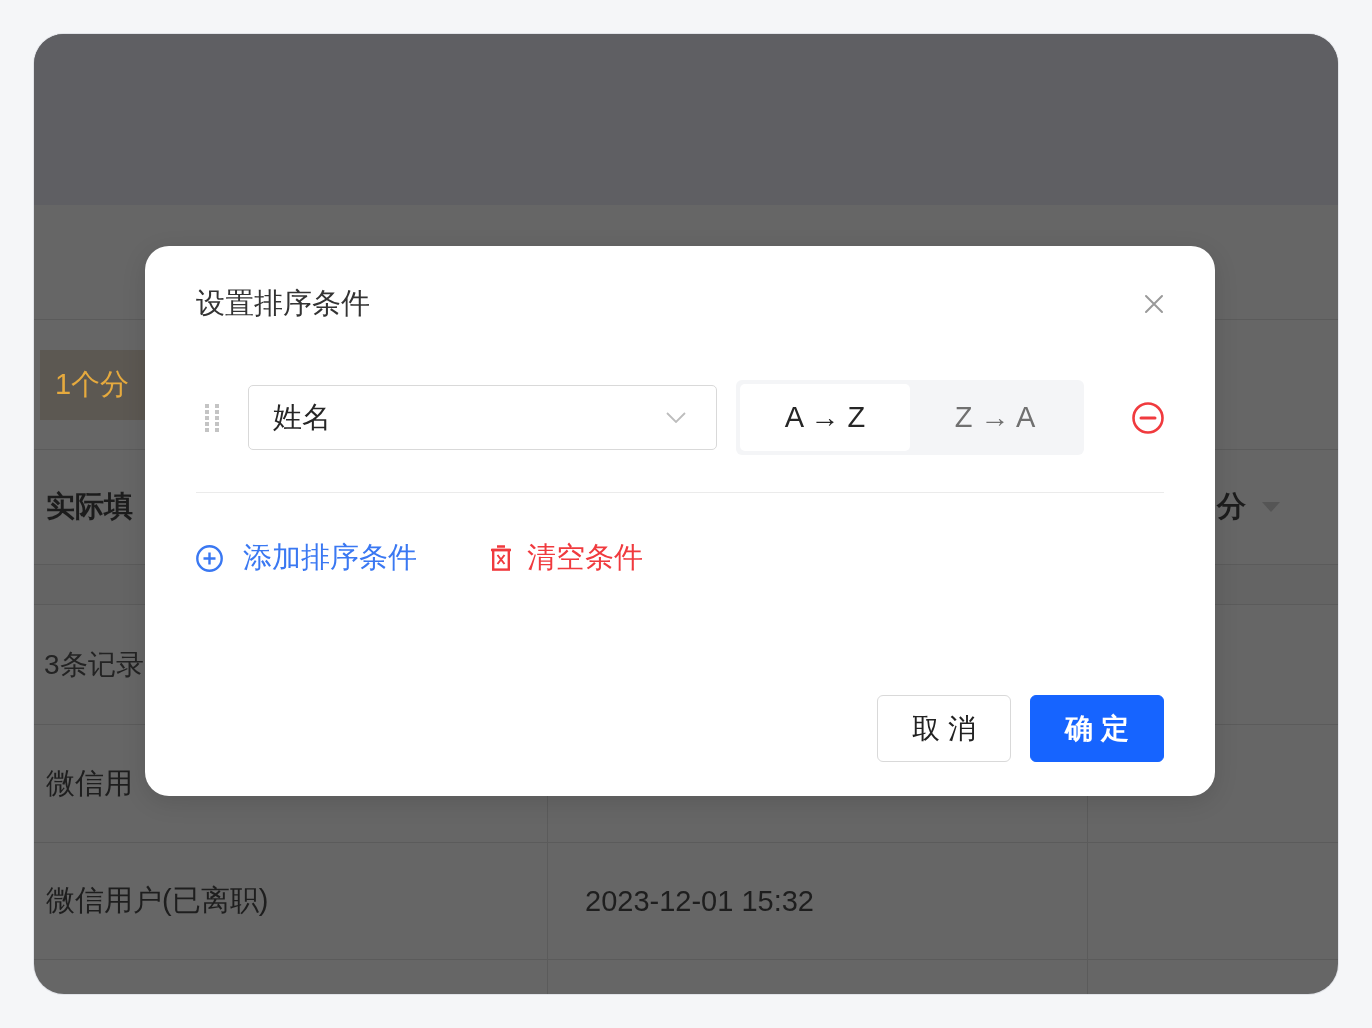 The image size is (1372, 1028). I want to click on confirm-button: 确 定, so click(1097, 728).